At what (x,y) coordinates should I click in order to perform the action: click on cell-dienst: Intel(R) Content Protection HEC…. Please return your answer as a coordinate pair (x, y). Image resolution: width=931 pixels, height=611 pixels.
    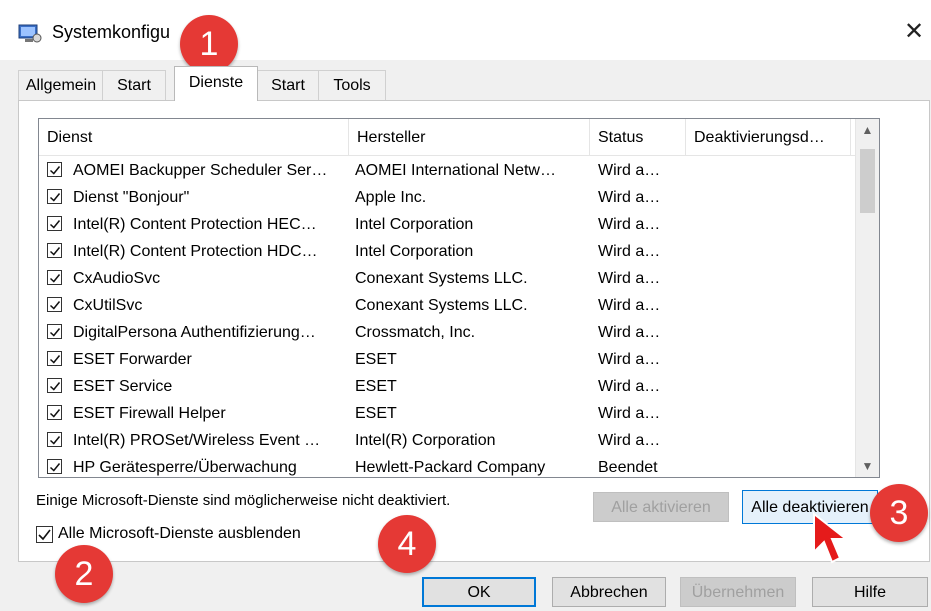
    Looking at the image, I should click on (195, 224).